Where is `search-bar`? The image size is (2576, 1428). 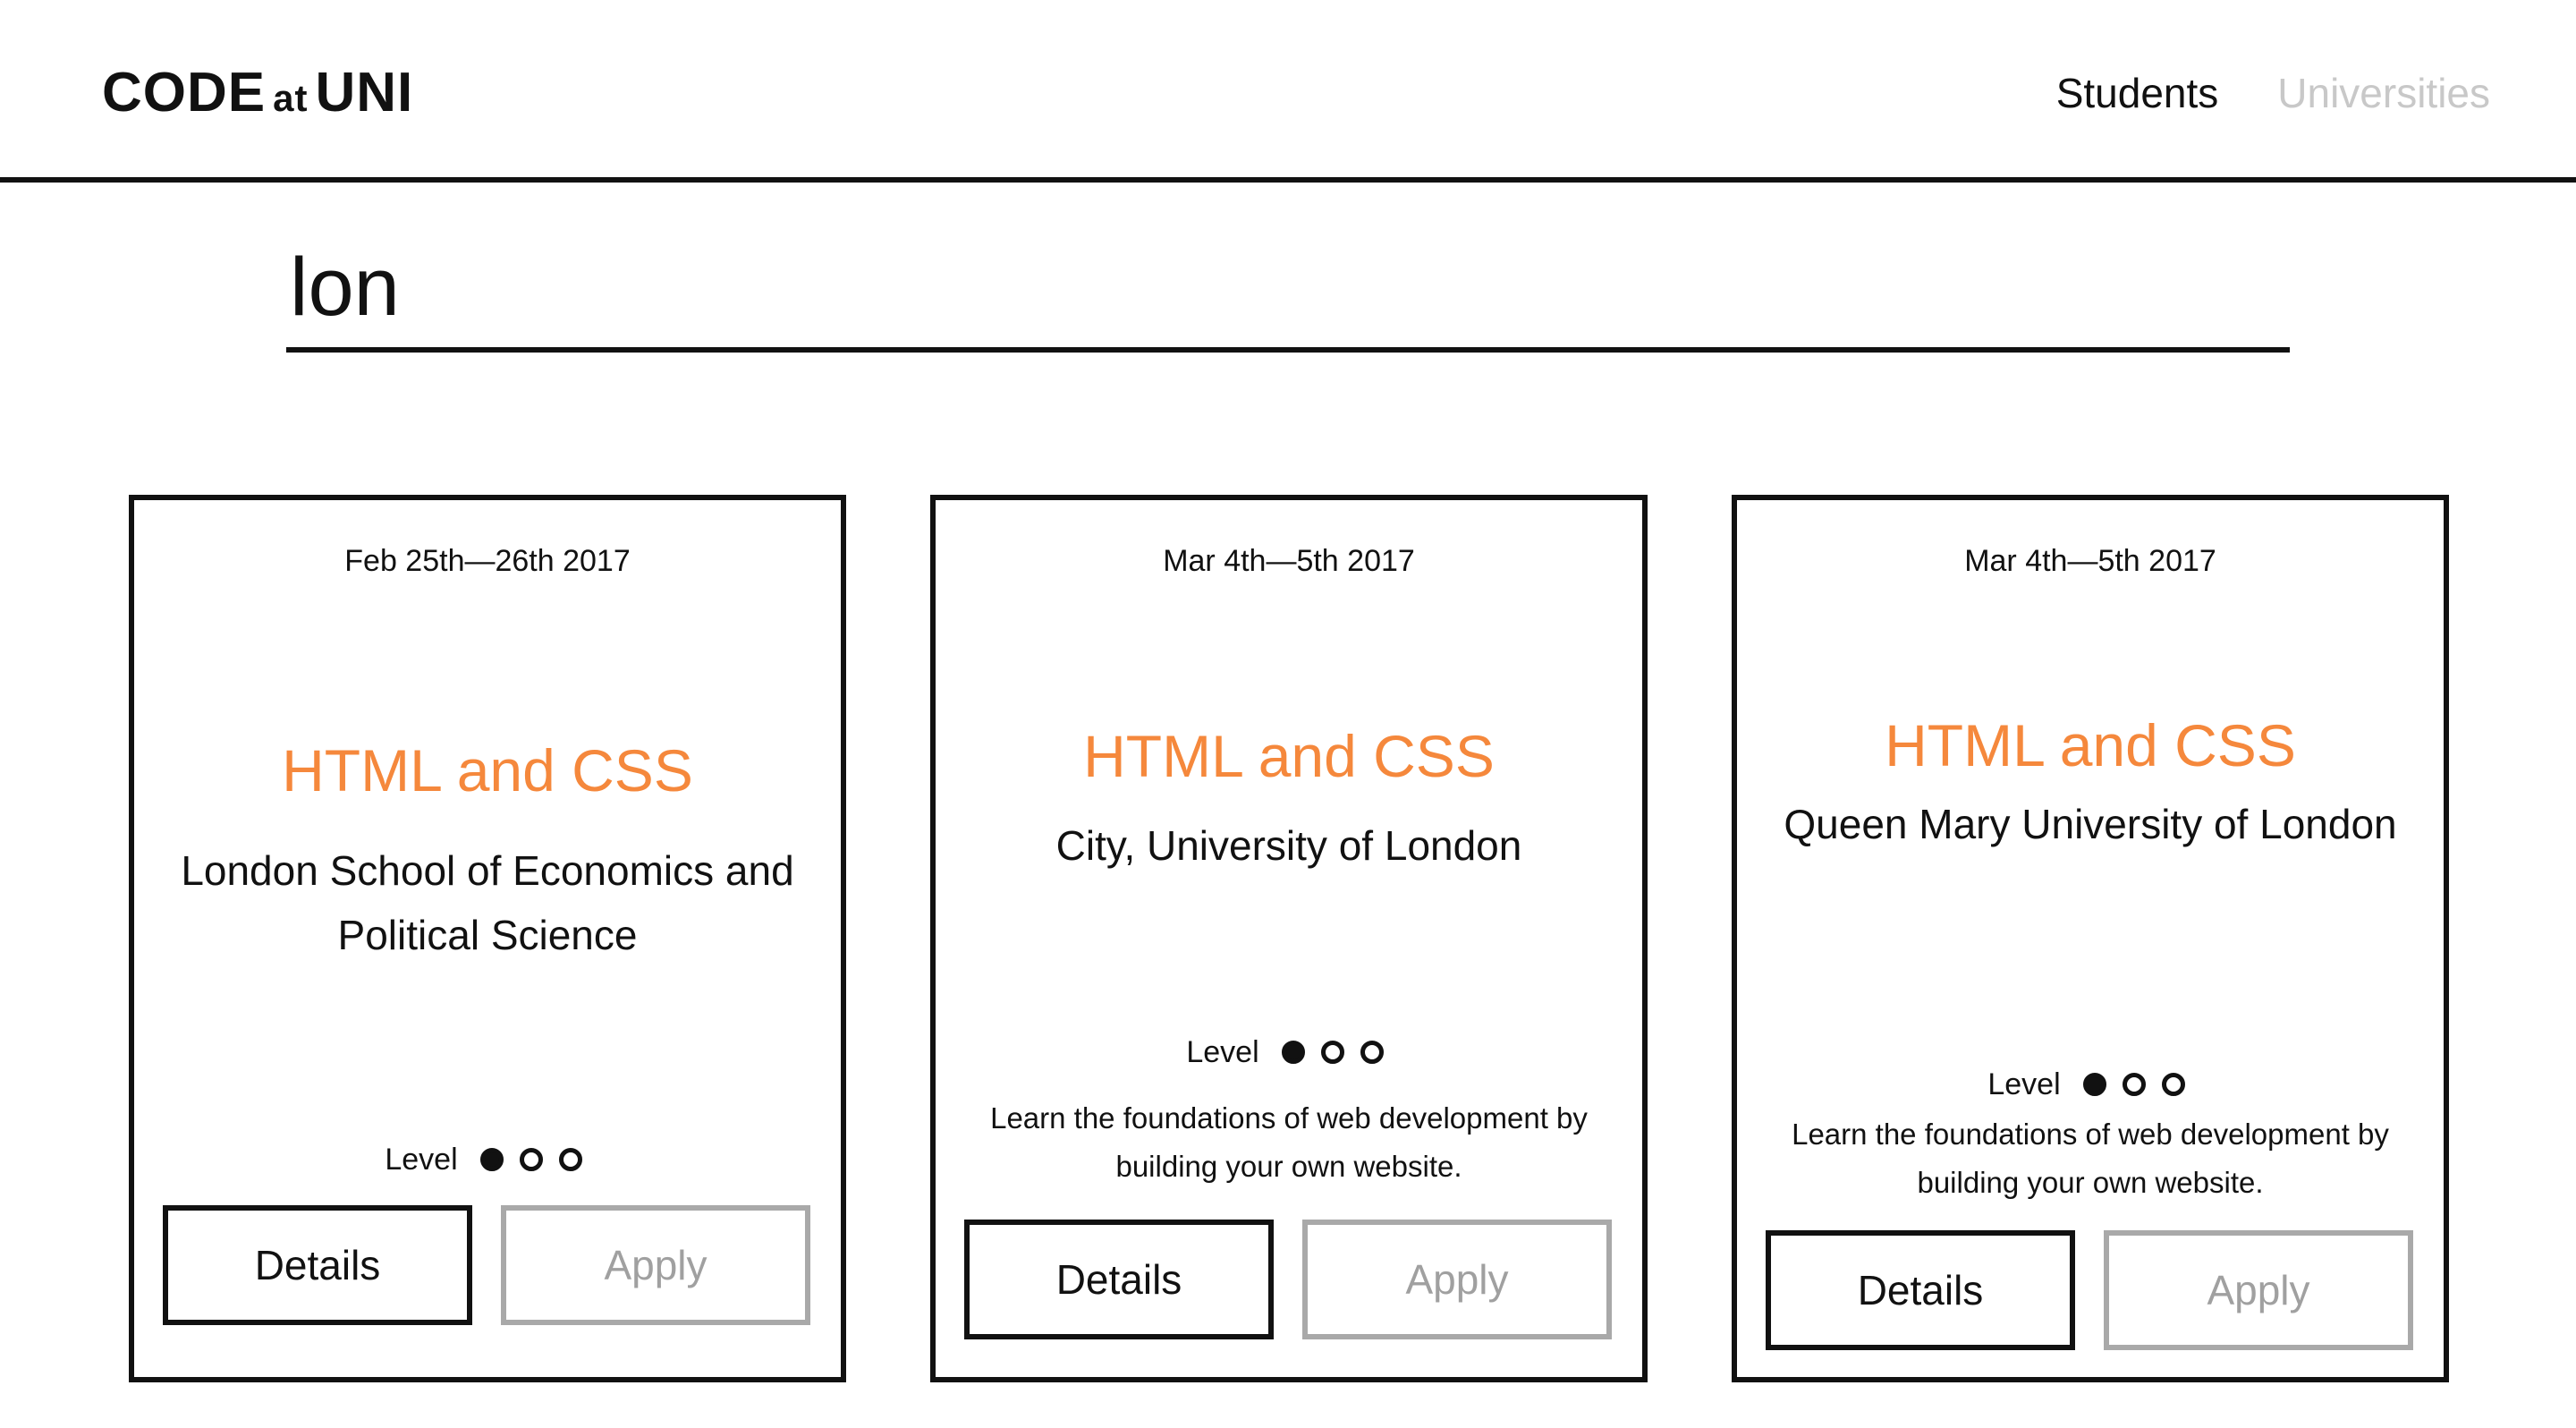
search-bar is located at coordinates (1288, 291).